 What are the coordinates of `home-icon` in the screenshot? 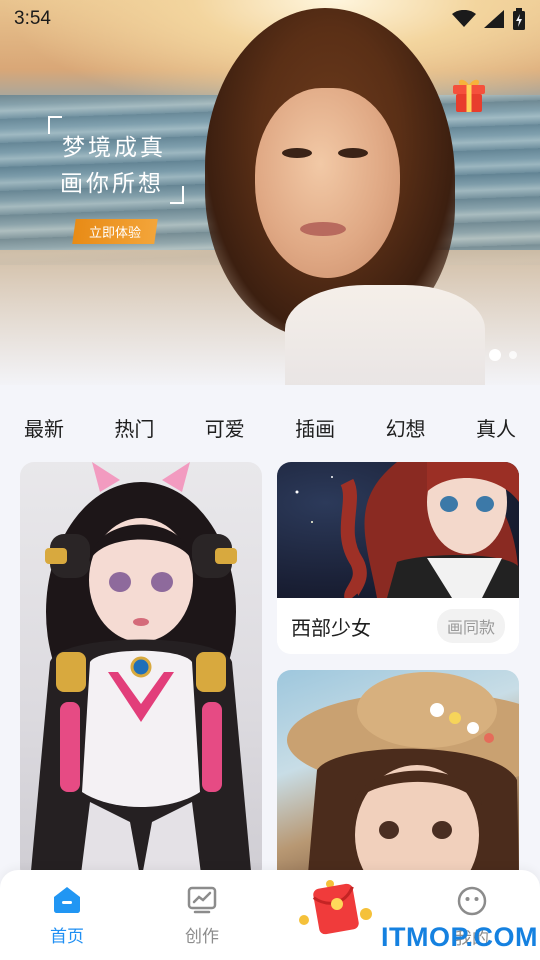 It's located at (67, 900).